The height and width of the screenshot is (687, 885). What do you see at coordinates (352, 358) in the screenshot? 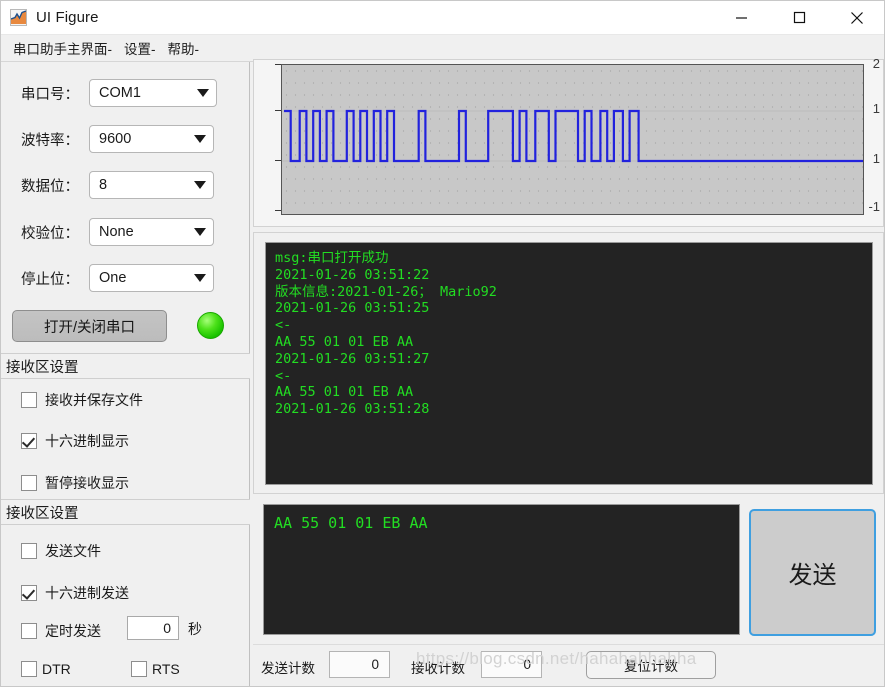
I see `log-line: 2021-01-26 03:51:27` at bounding box center [352, 358].